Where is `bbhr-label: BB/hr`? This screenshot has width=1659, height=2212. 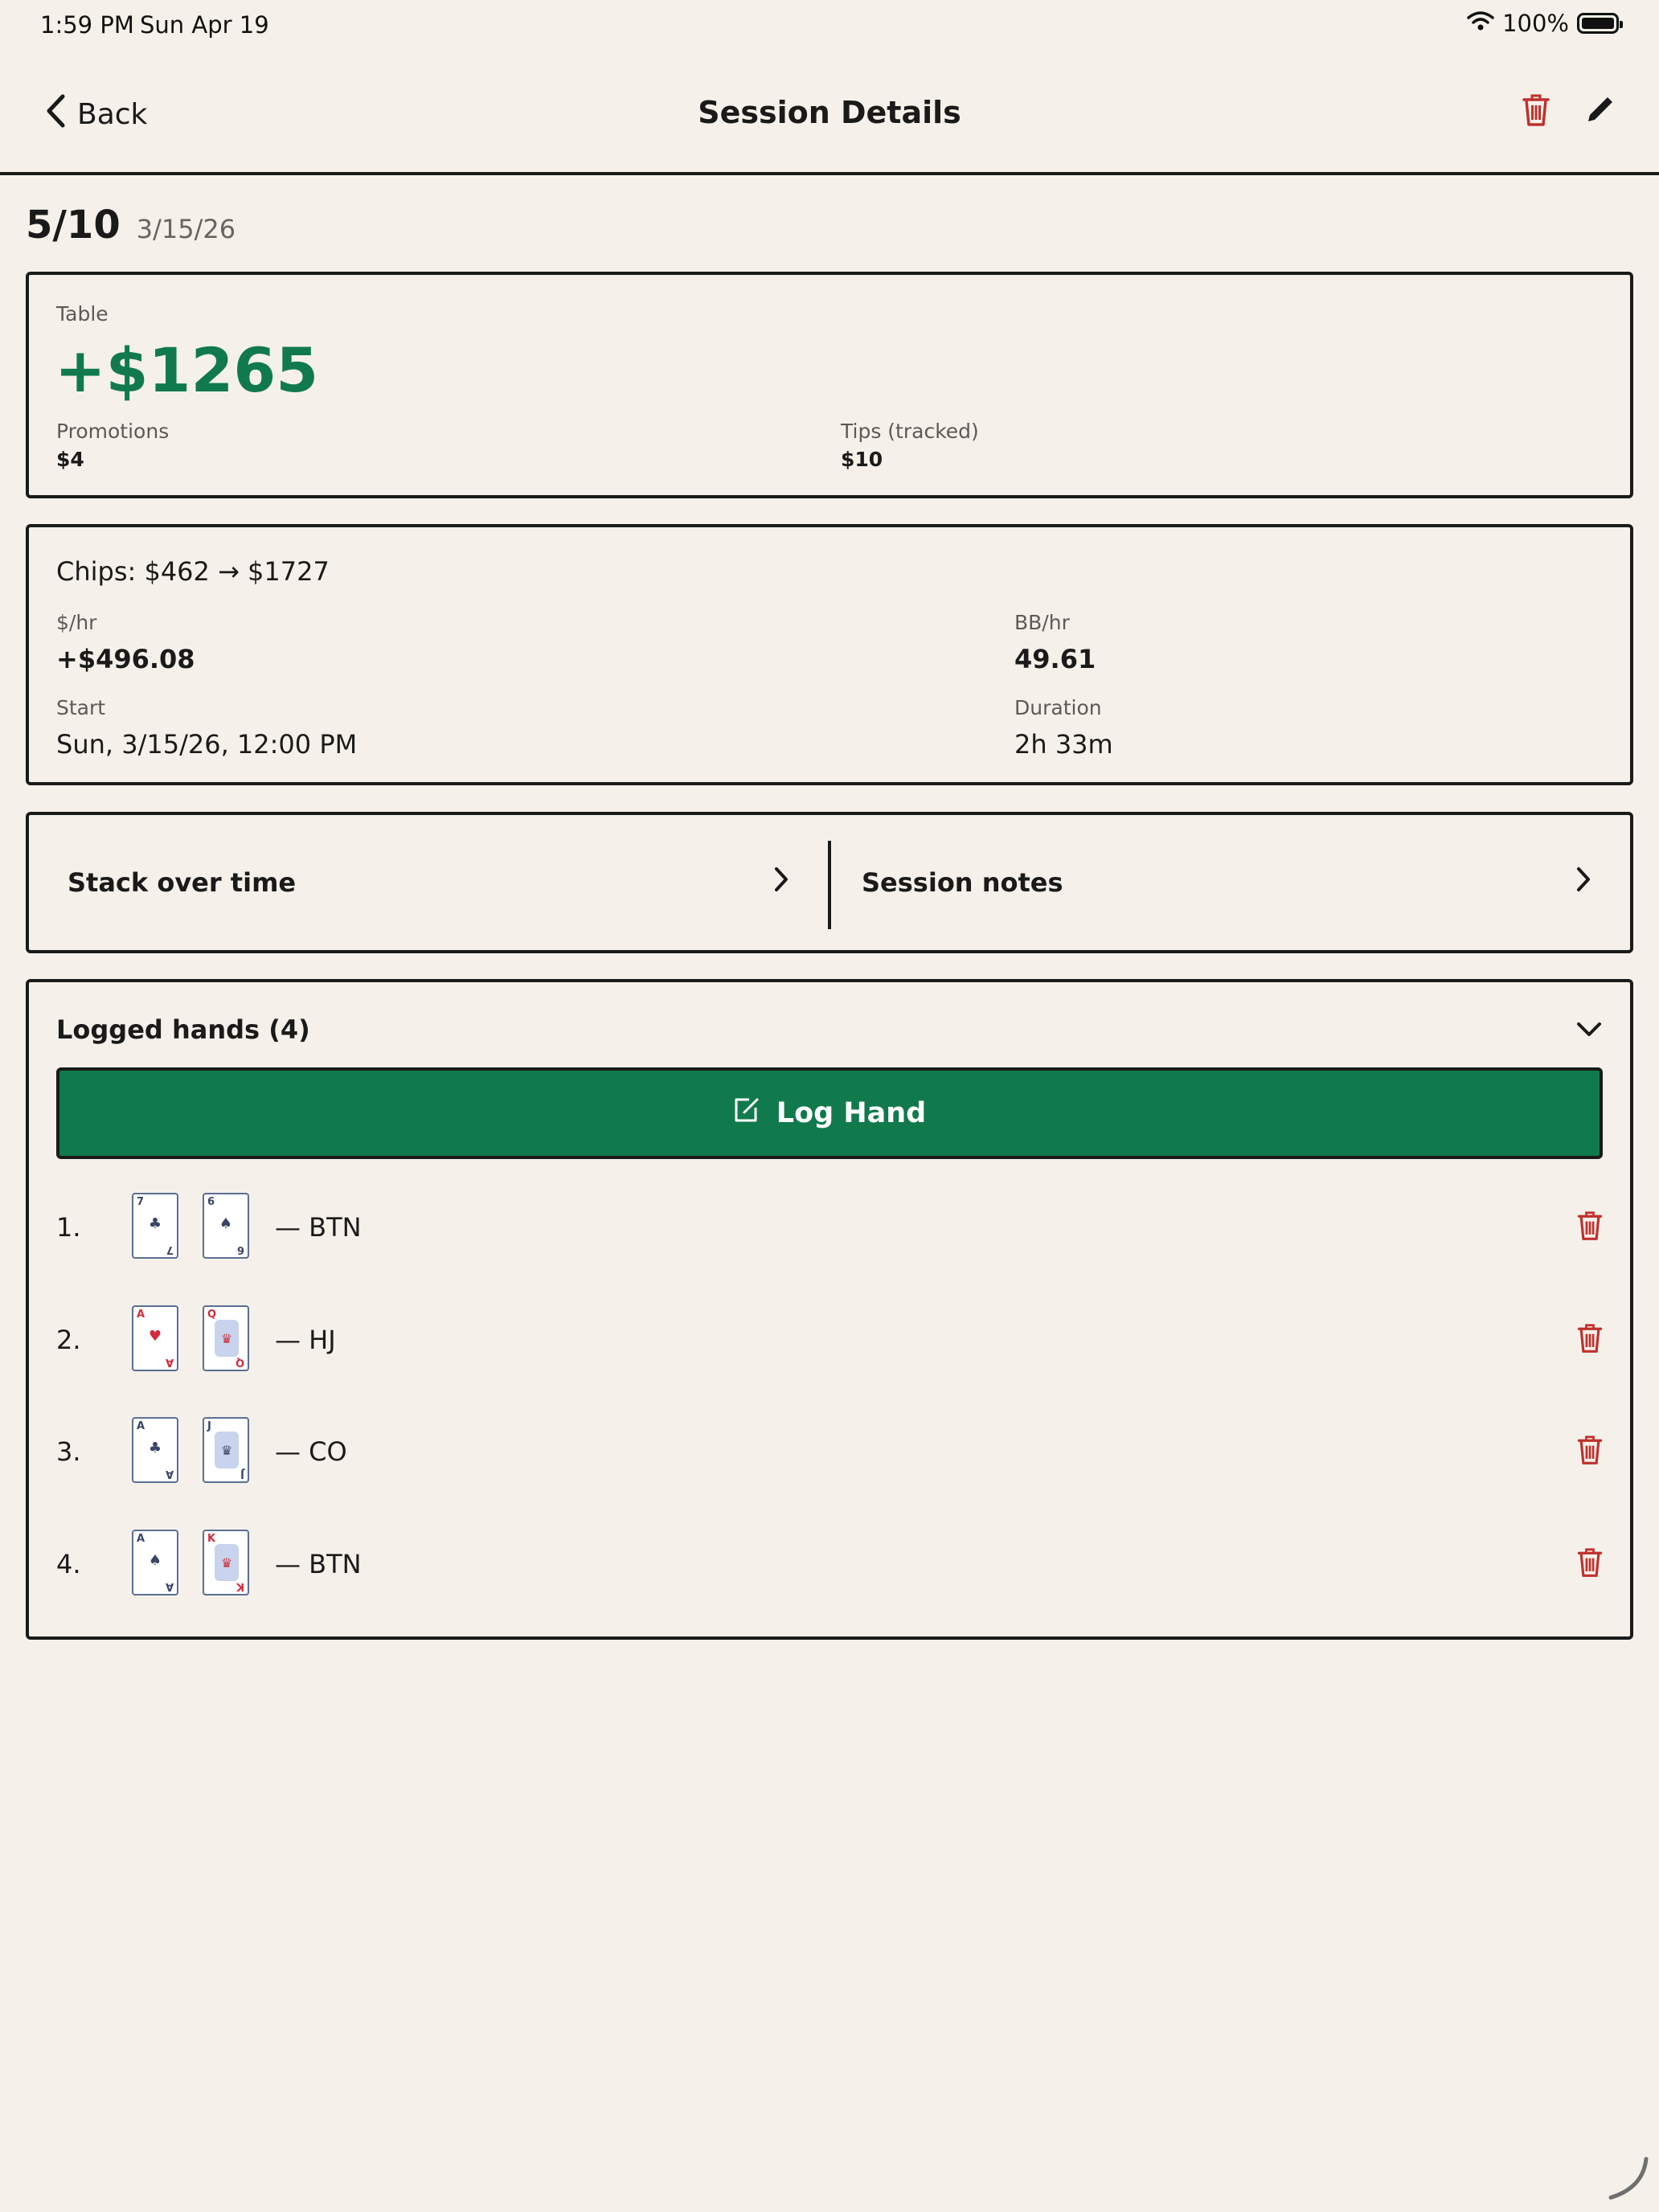 bbhr-label: BB/hr is located at coordinates (1042, 622).